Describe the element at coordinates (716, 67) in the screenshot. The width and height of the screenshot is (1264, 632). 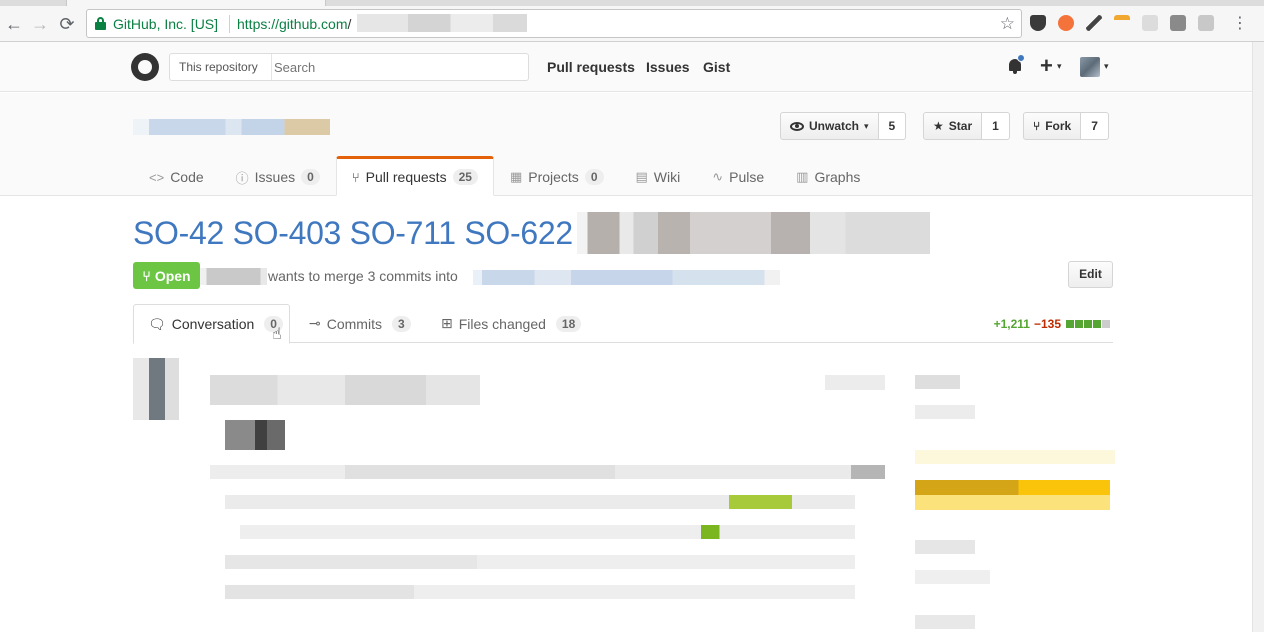
I see `nav-gist: Gist` at that location.